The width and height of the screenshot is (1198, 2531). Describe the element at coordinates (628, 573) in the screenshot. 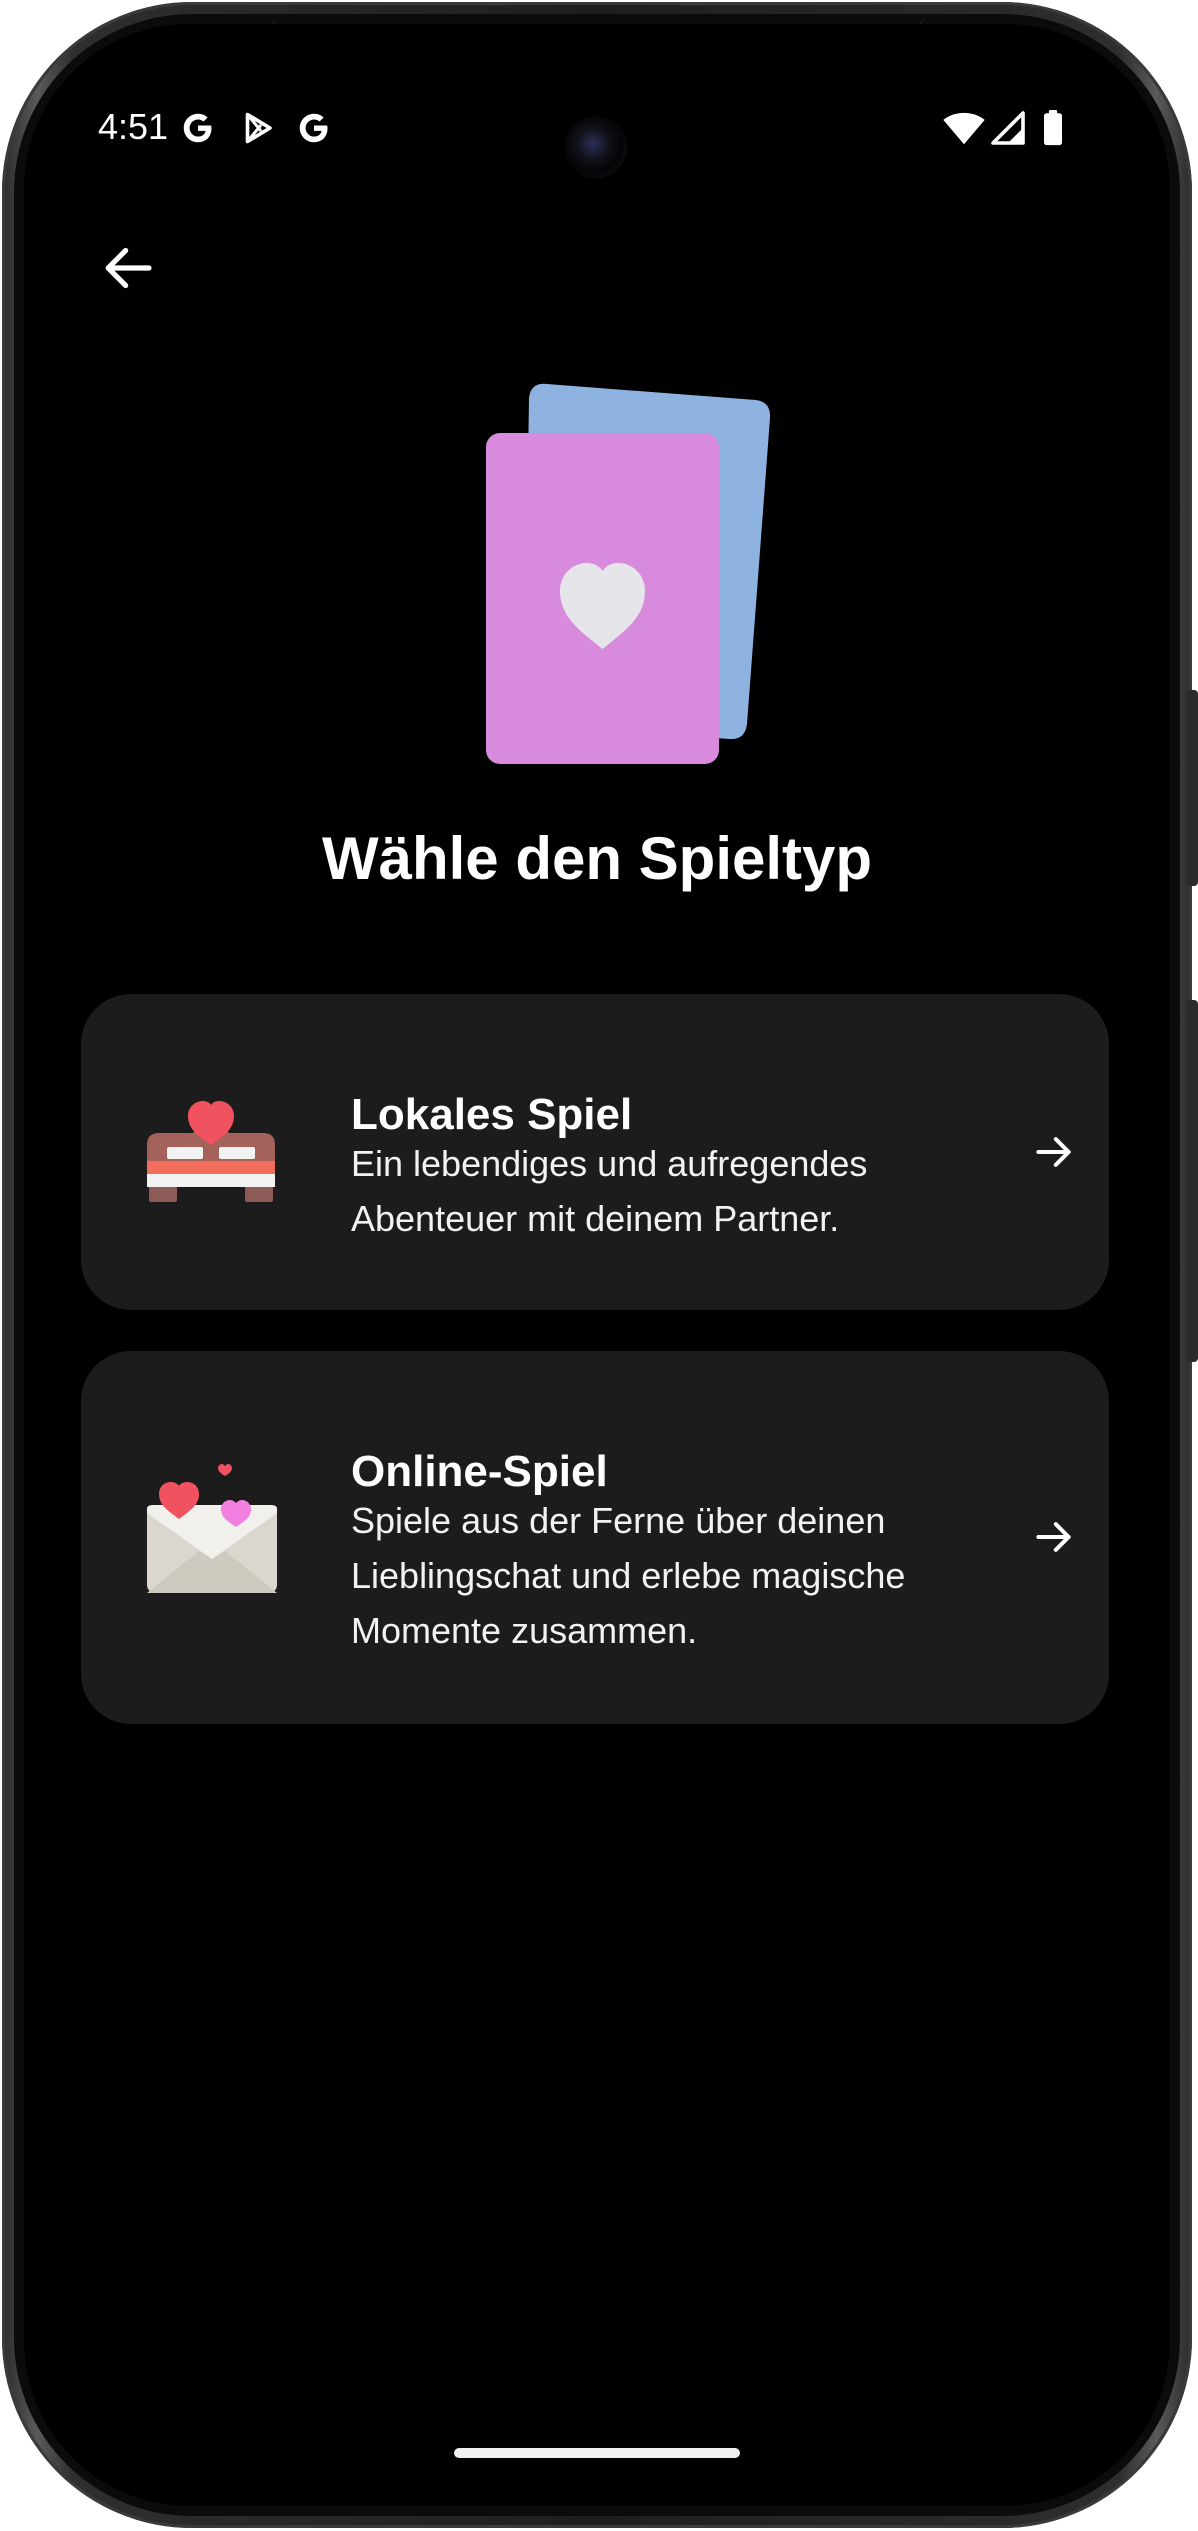

I see `playing-cards-heart-icon` at that location.